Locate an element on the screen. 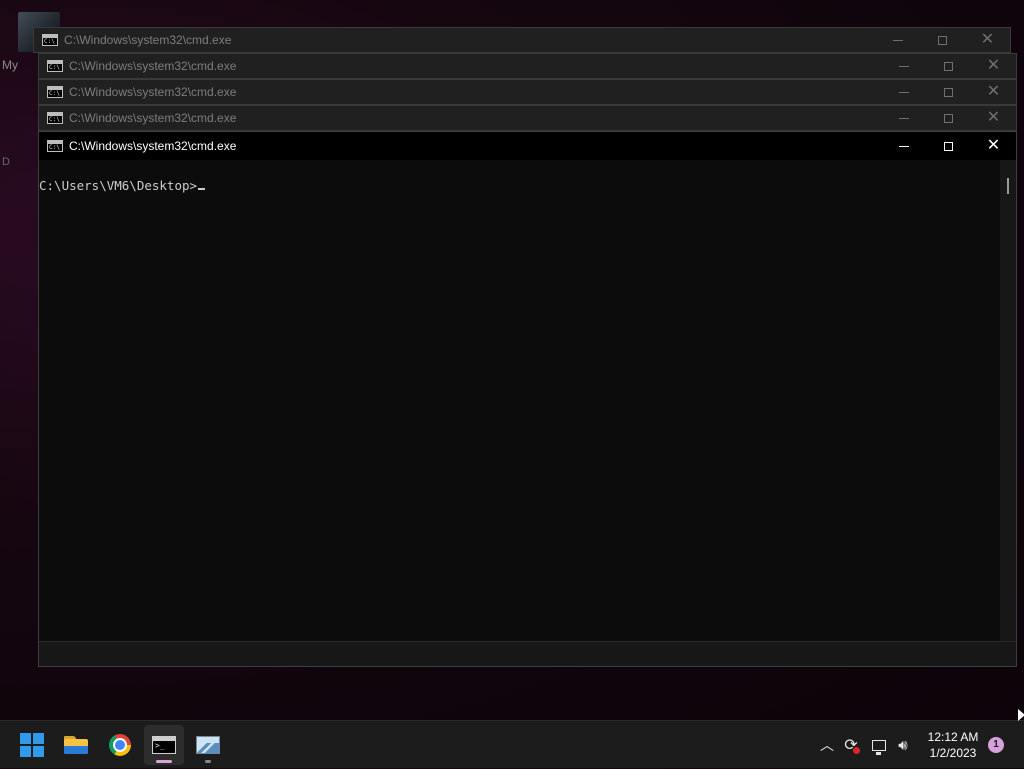 The image size is (1024, 769). title-bar: C:\Windows\system32\cmd.exe ✕ is located at coordinates (527, 146).